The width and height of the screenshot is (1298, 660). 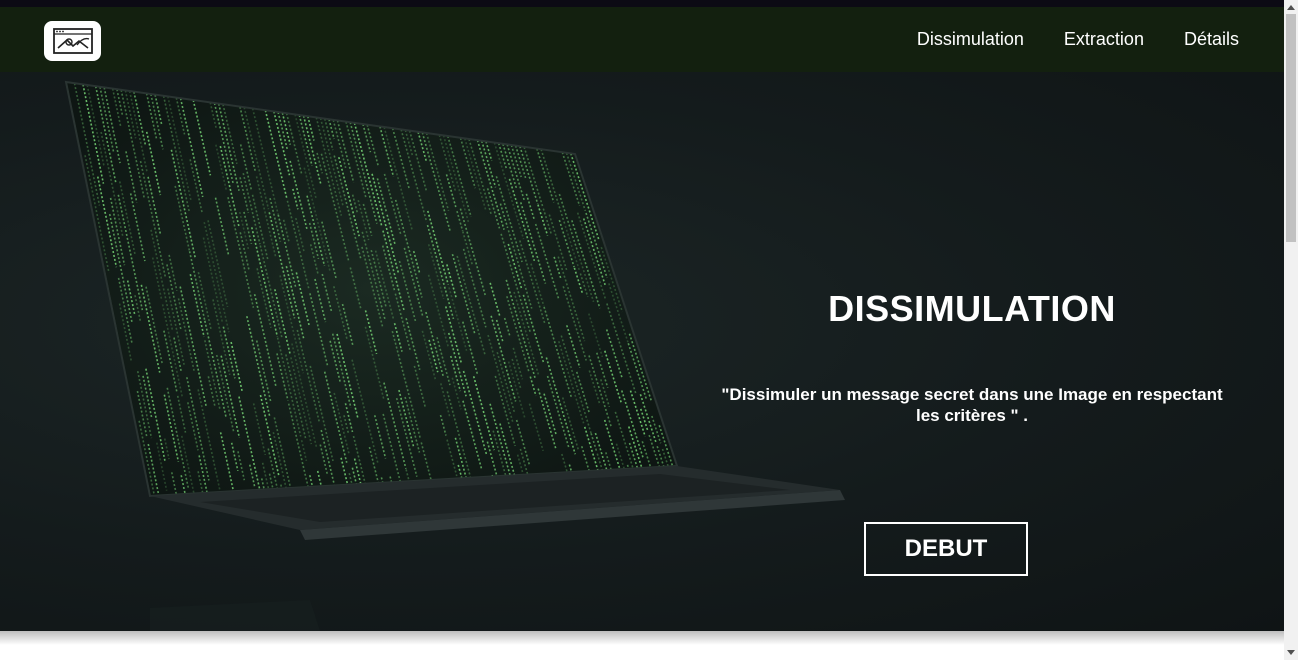 I want to click on nav-links: Dissimulation Extraction Détails, so click(x=1078, y=39).